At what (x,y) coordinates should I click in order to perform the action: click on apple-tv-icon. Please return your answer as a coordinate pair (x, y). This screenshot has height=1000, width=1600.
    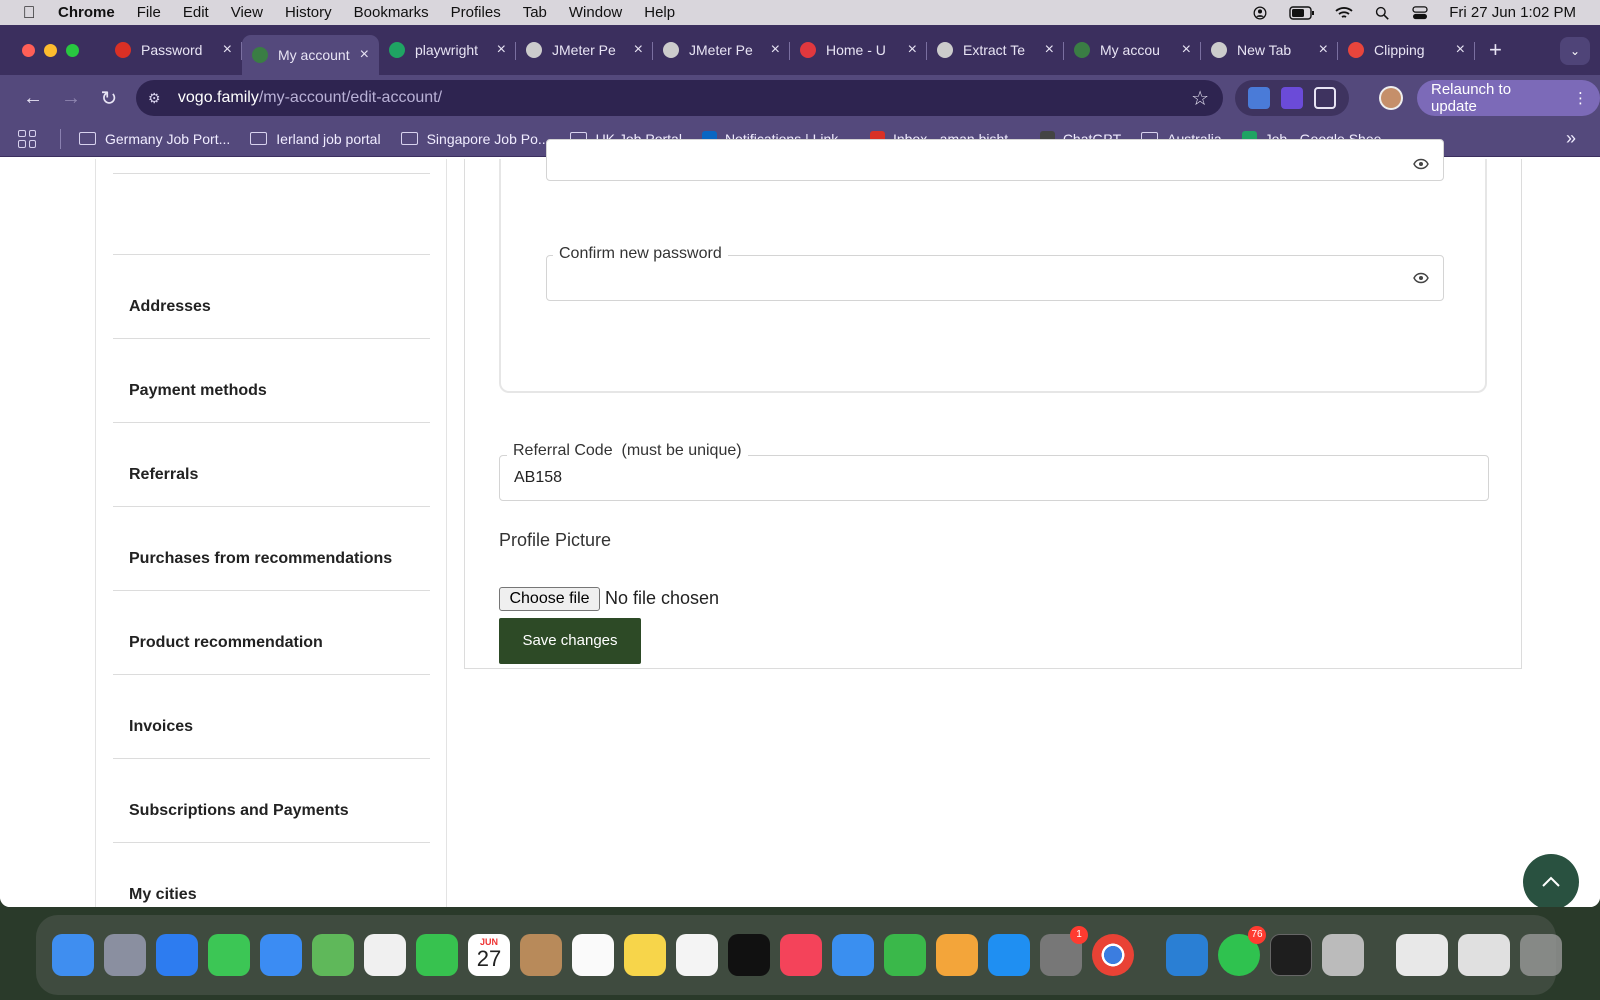
    Looking at the image, I should click on (749, 955).